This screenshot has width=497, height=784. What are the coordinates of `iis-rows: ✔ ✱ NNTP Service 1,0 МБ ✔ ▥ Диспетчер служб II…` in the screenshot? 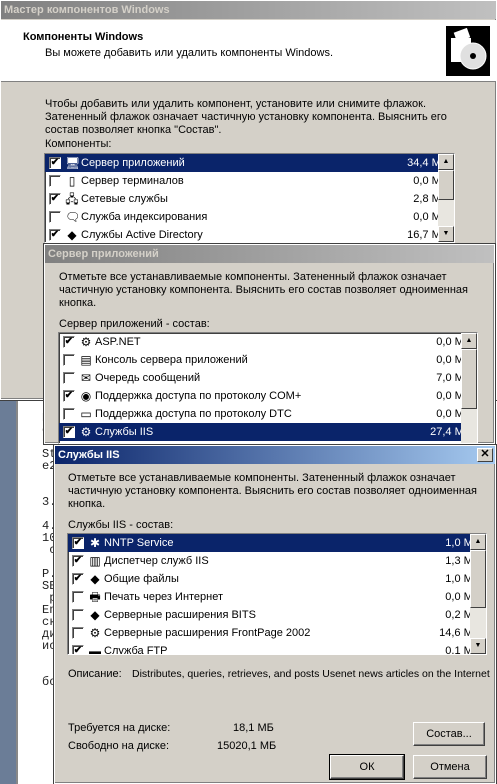 It's located at (277, 594).